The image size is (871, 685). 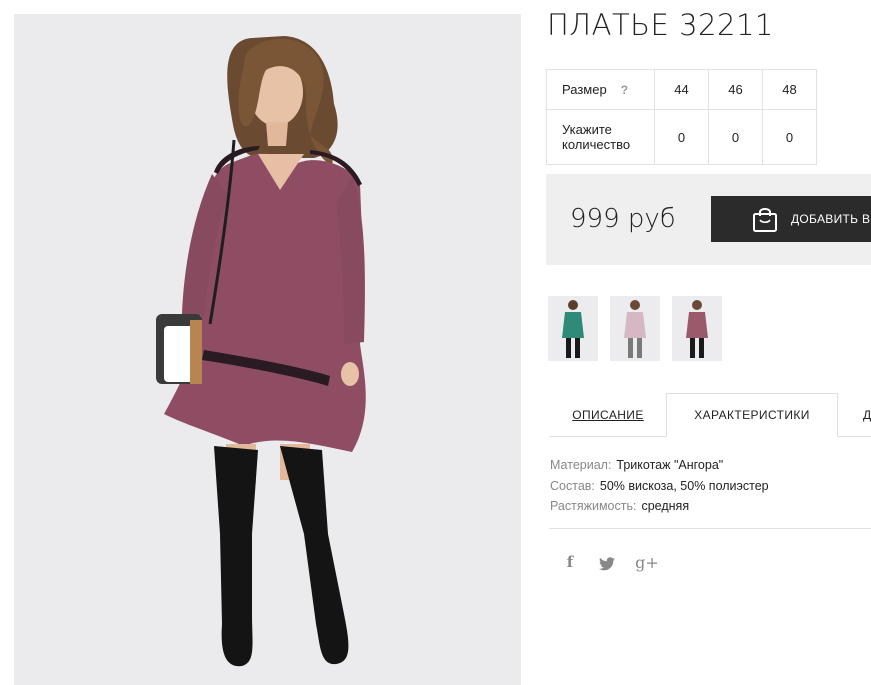 I want to click on quantity-label: Укажите количество, so click(x=600, y=137).